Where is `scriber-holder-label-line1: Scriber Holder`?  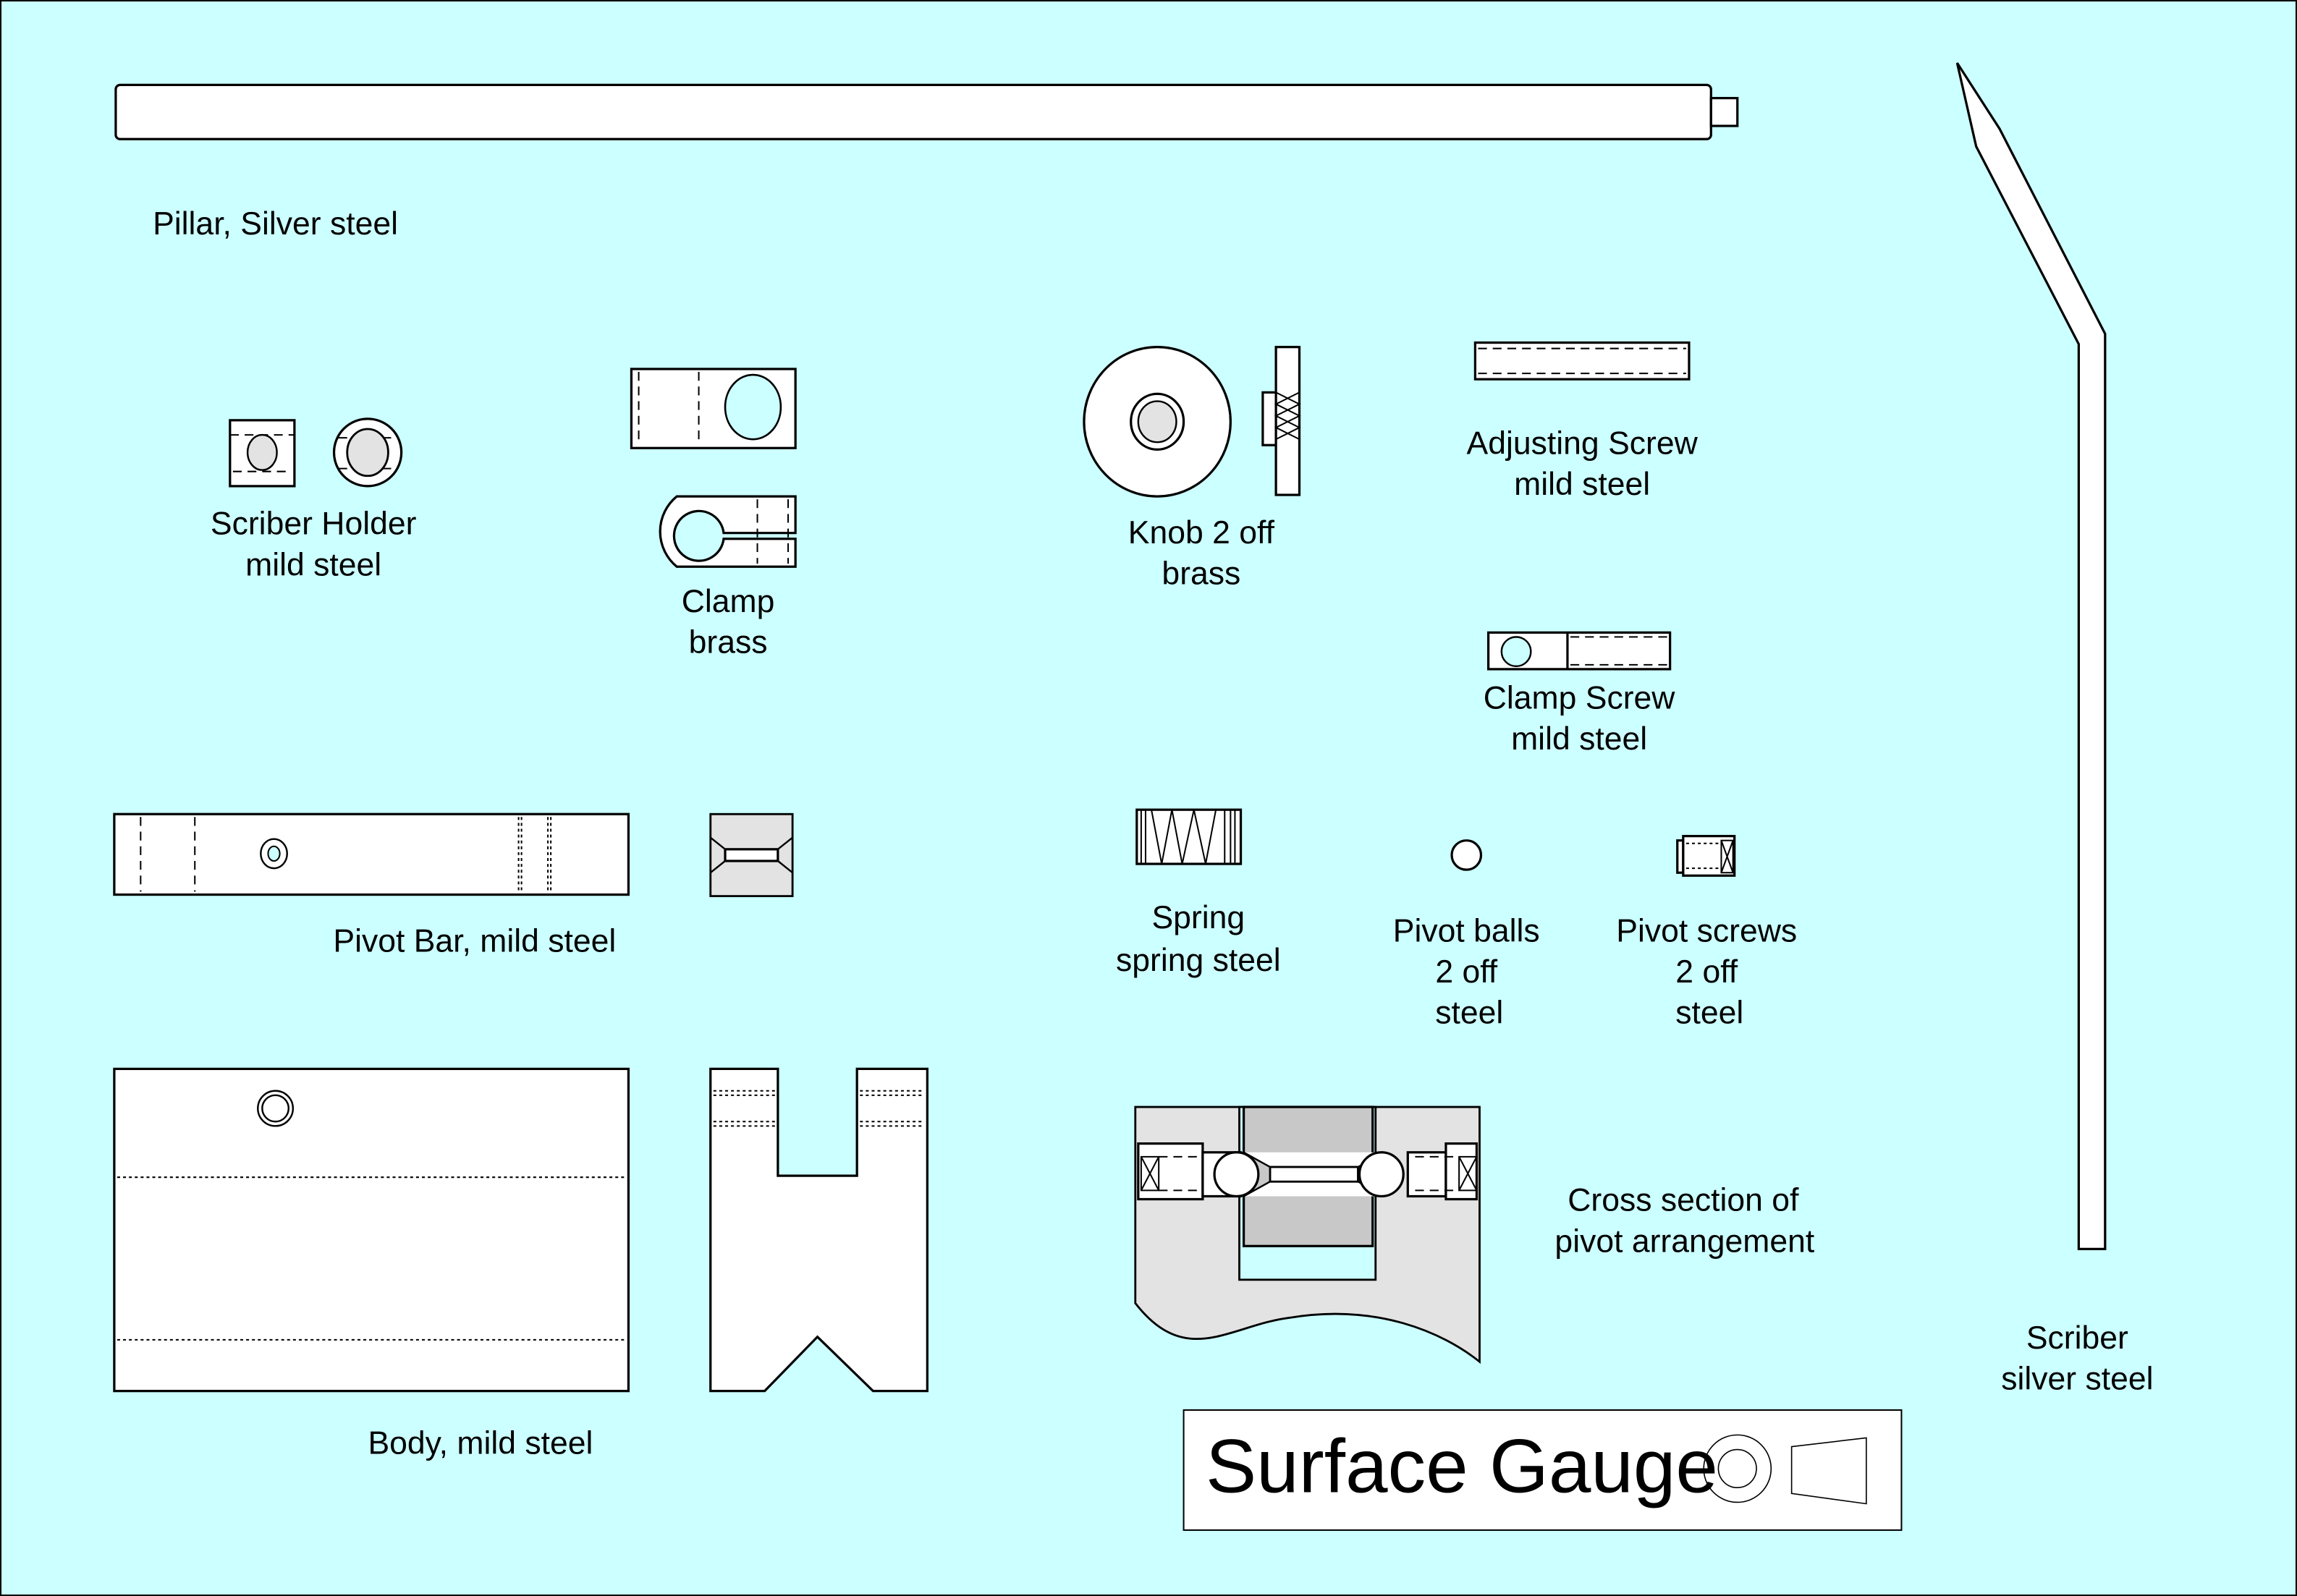
scriber-holder-label-line1: Scriber Holder is located at coordinates (314, 524).